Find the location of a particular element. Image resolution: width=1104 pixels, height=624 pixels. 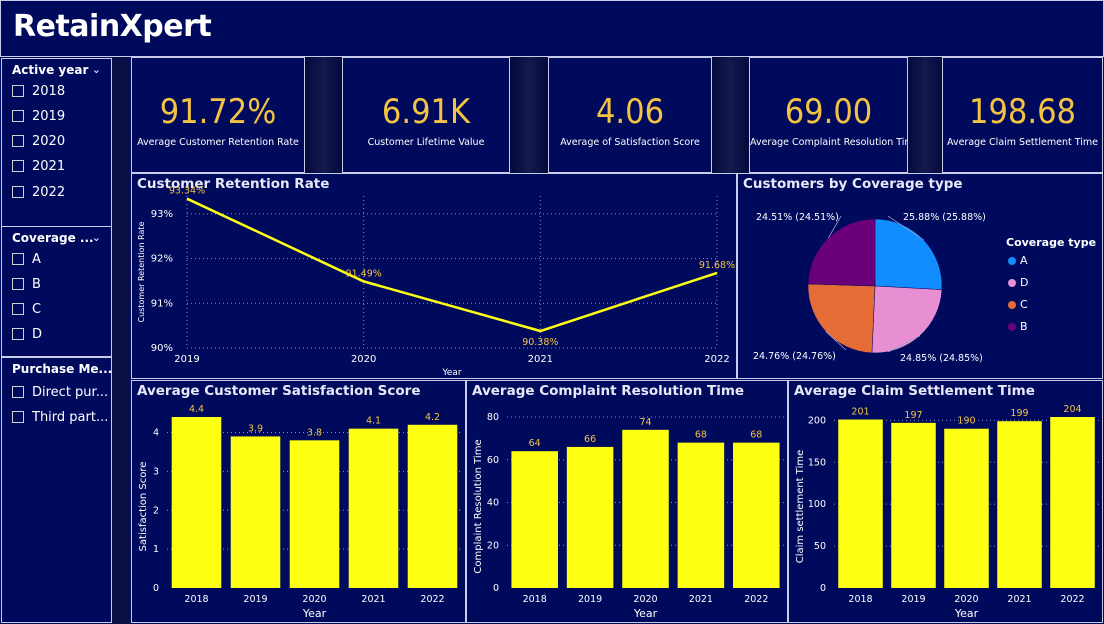

legend-item-c: C is located at coordinates (1018, 304).